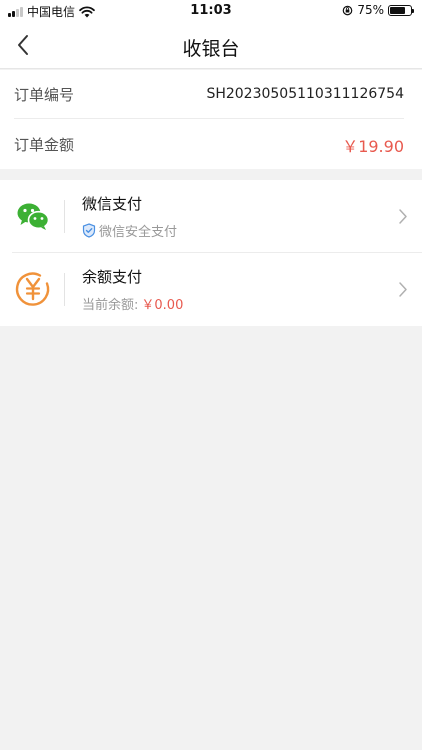 This screenshot has width=422, height=750. What do you see at coordinates (44, 94) in the screenshot?
I see `order-number-label: 订单编号` at bounding box center [44, 94].